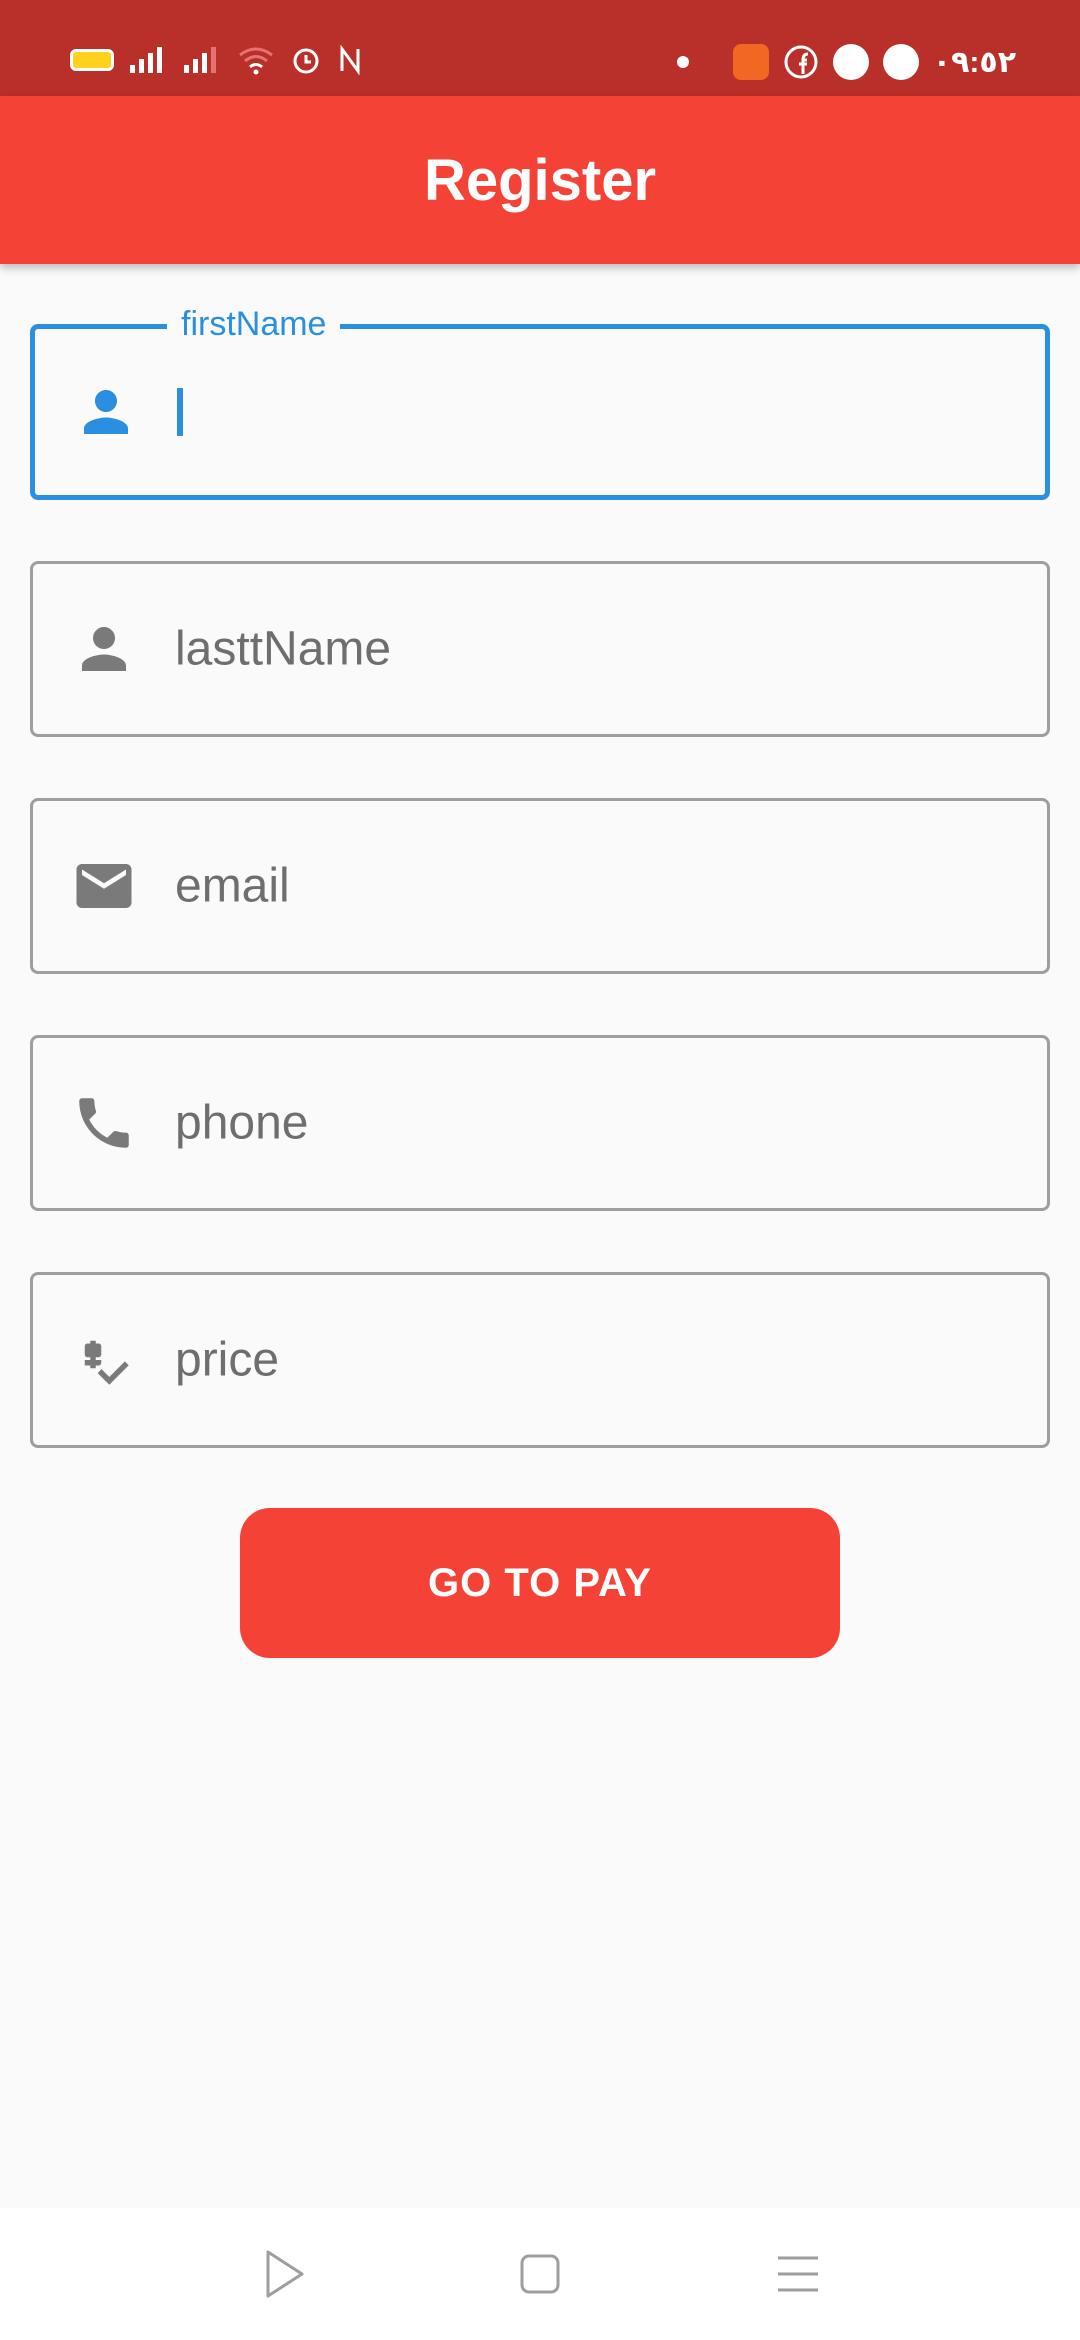 Image resolution: width=1080 pixels, height=2340 pixels. What do you see at coordinates (242, 1123) in the screenshot?
I see `phone-placeholder: phone` at bounding box center [242, 1123].